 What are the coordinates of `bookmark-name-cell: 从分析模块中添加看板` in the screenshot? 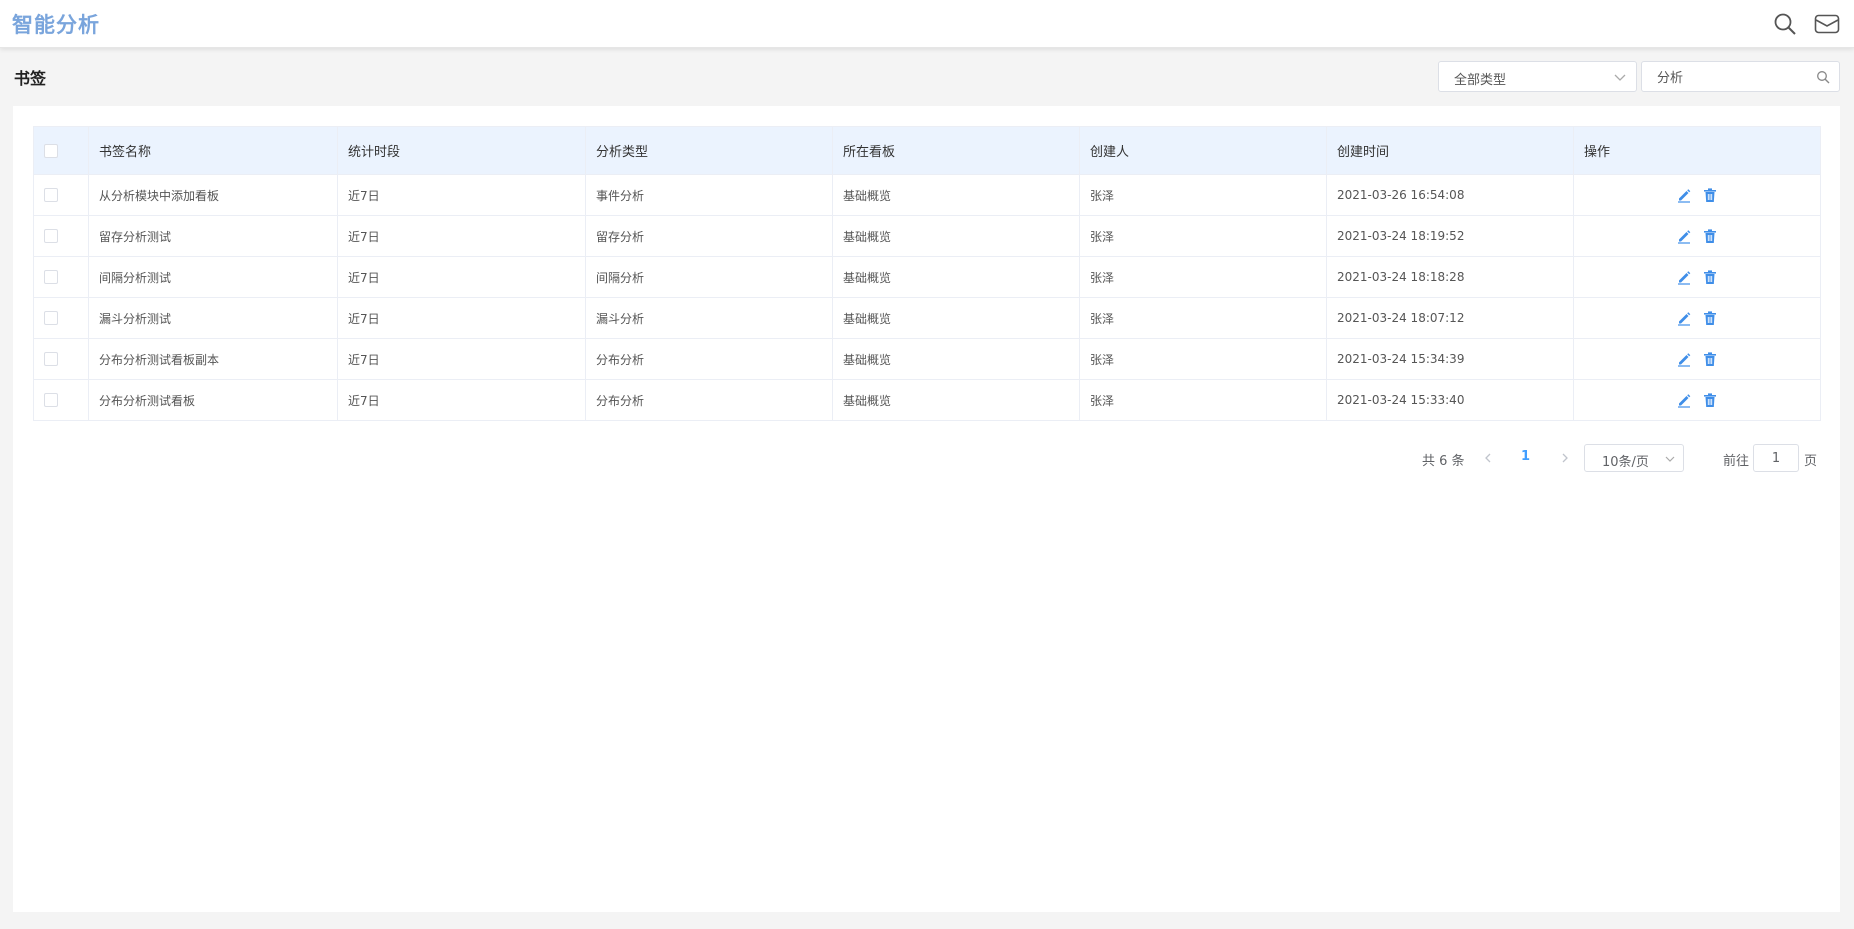 It's located at (213, 195).